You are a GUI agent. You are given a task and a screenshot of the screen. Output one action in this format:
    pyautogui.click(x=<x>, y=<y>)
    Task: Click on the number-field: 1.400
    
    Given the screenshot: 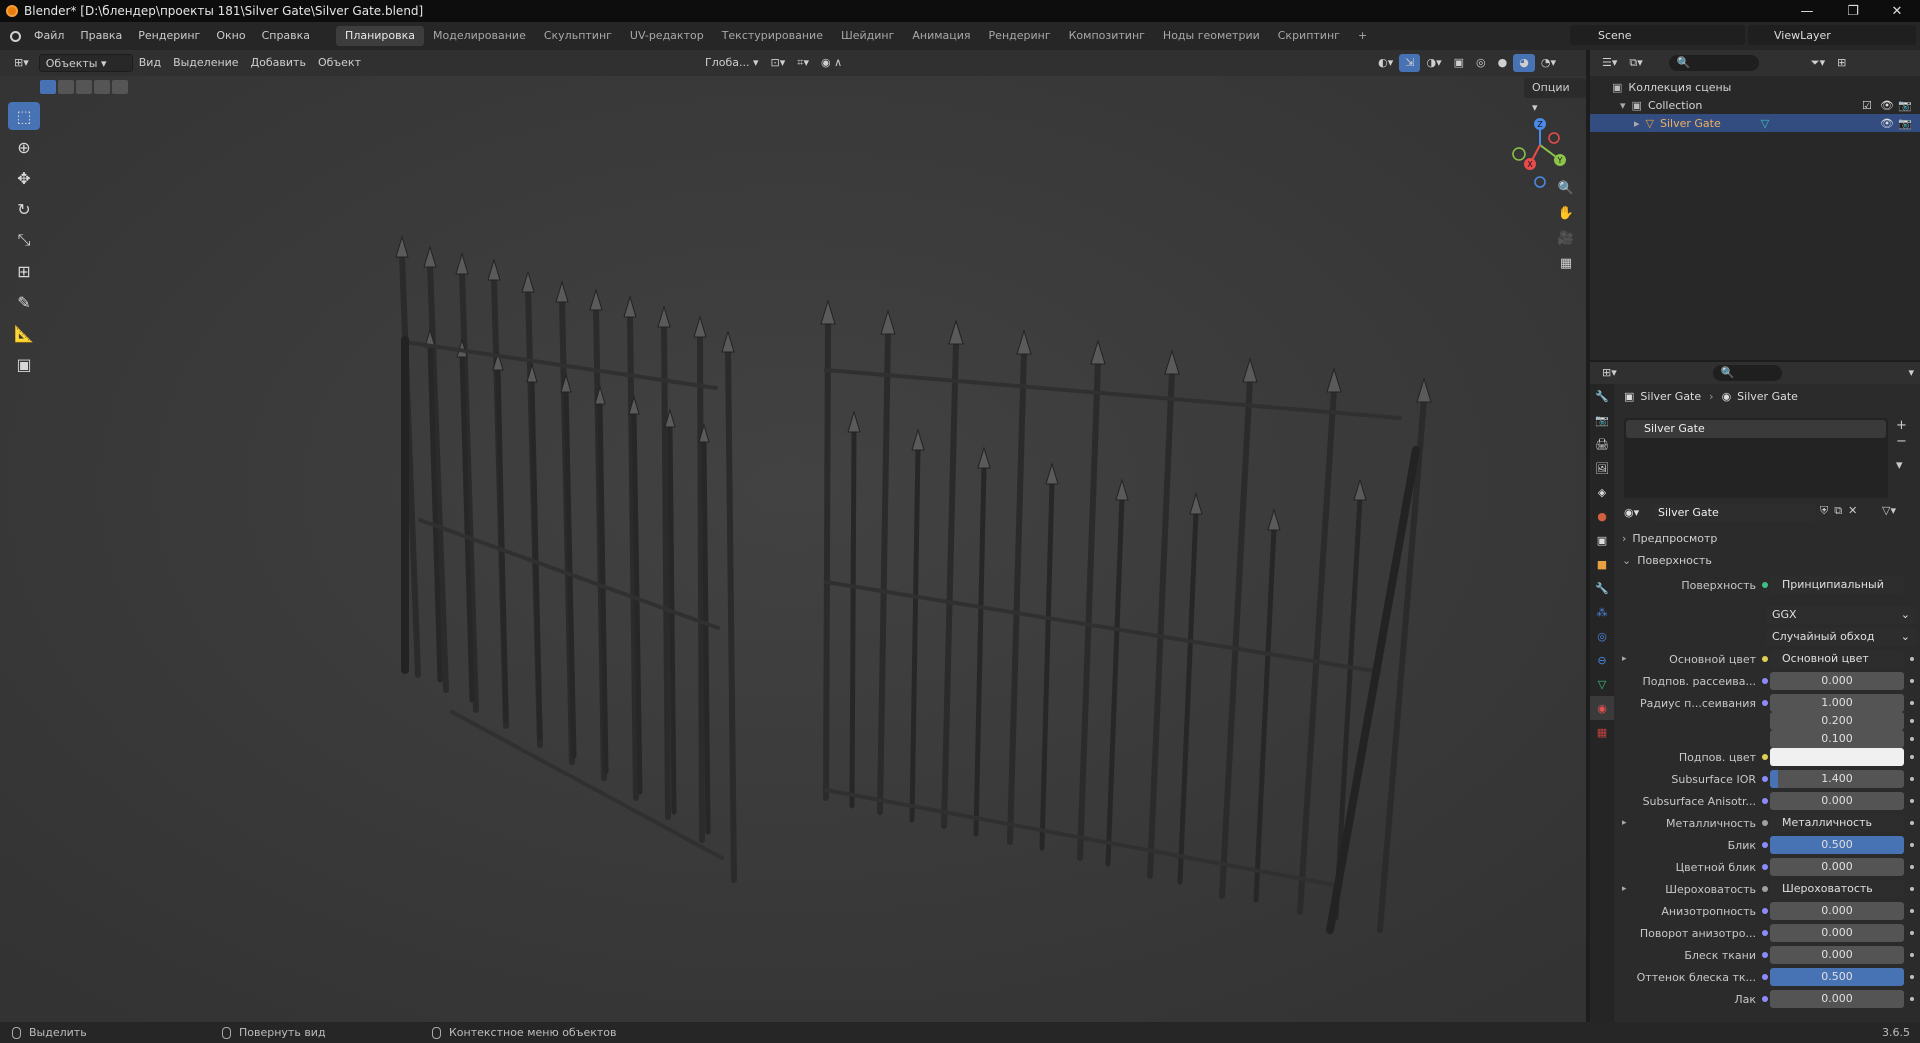 What is the action you would take?
    pyautogui.click(x=1837, y=779)
    